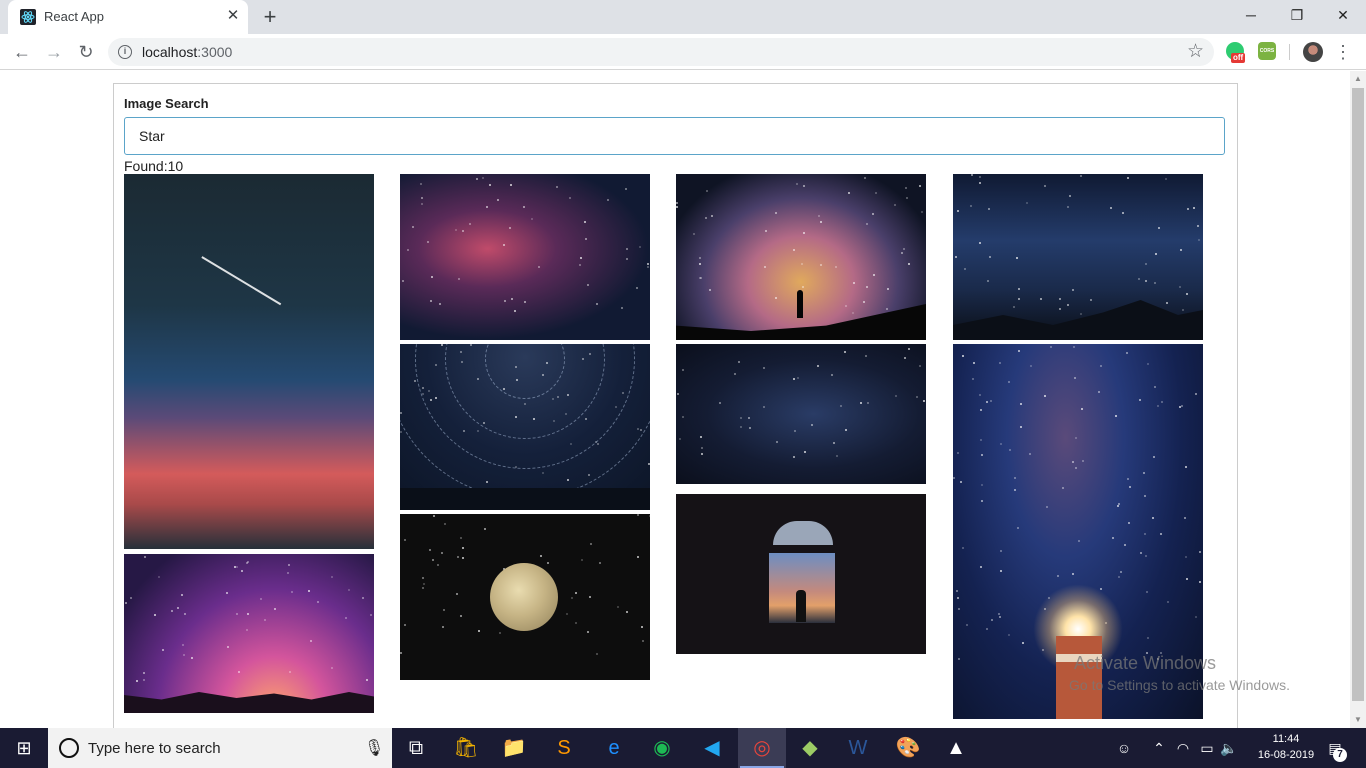 The height and width of the screenshot is (768, 1366). Describe the element at coordinates (1078, 257) in the screenshot. I see `image-mountain-milky-way` at that location.